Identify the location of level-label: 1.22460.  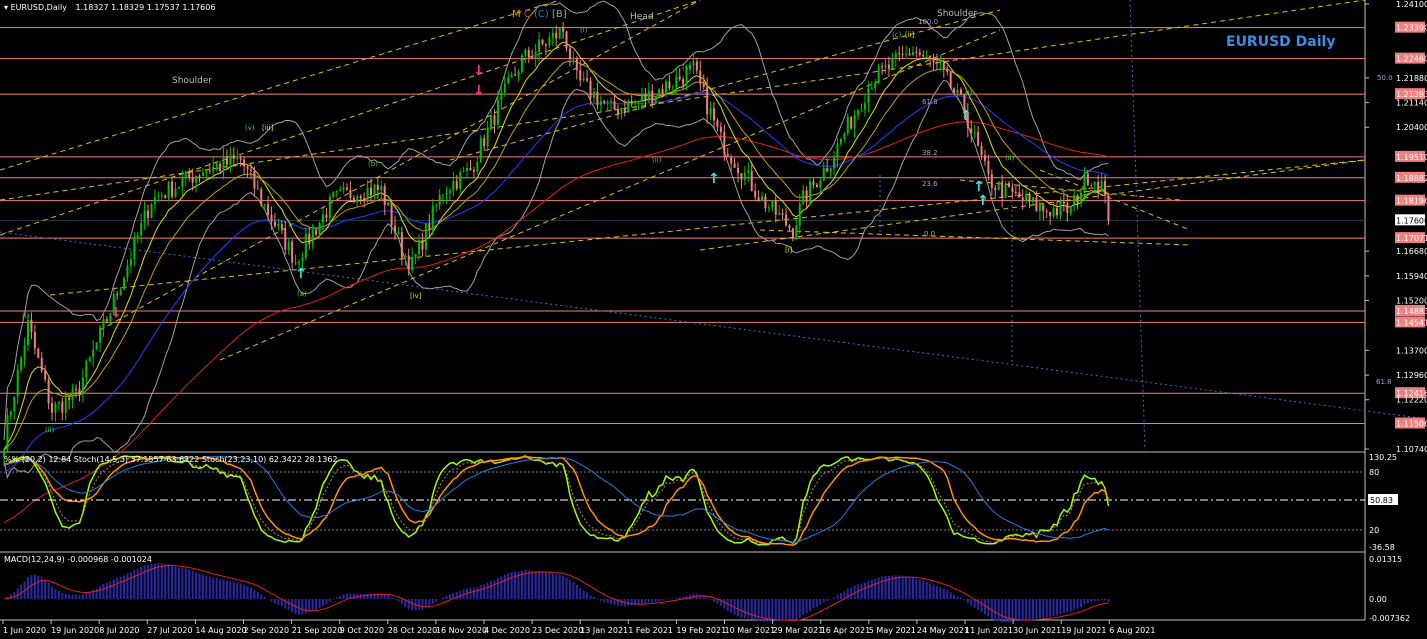
(1411, 59).